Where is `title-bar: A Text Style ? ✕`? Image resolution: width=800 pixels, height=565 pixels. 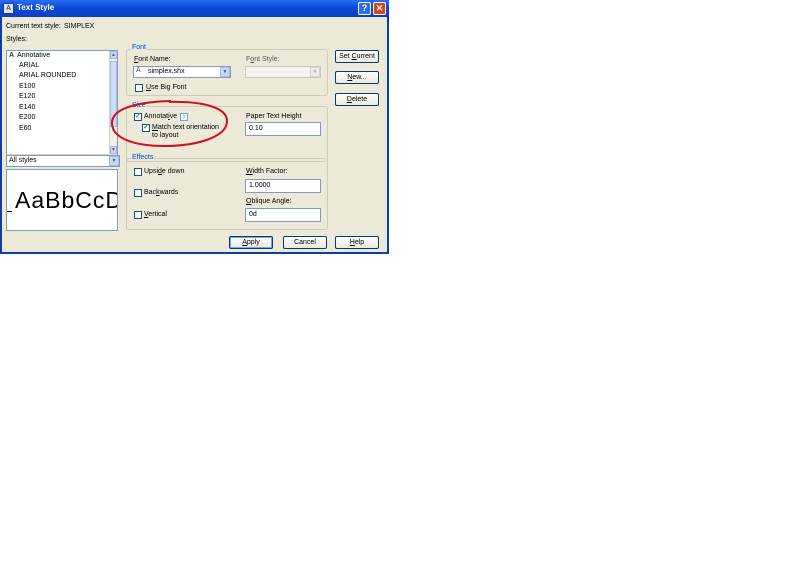
title-bar: A Text Style ? ✕ is located at coordinates (194, 8).